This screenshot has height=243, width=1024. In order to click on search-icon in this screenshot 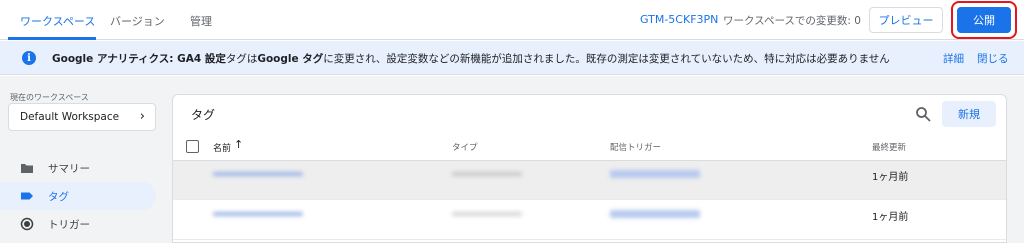, I will do `click(923, 114)`.